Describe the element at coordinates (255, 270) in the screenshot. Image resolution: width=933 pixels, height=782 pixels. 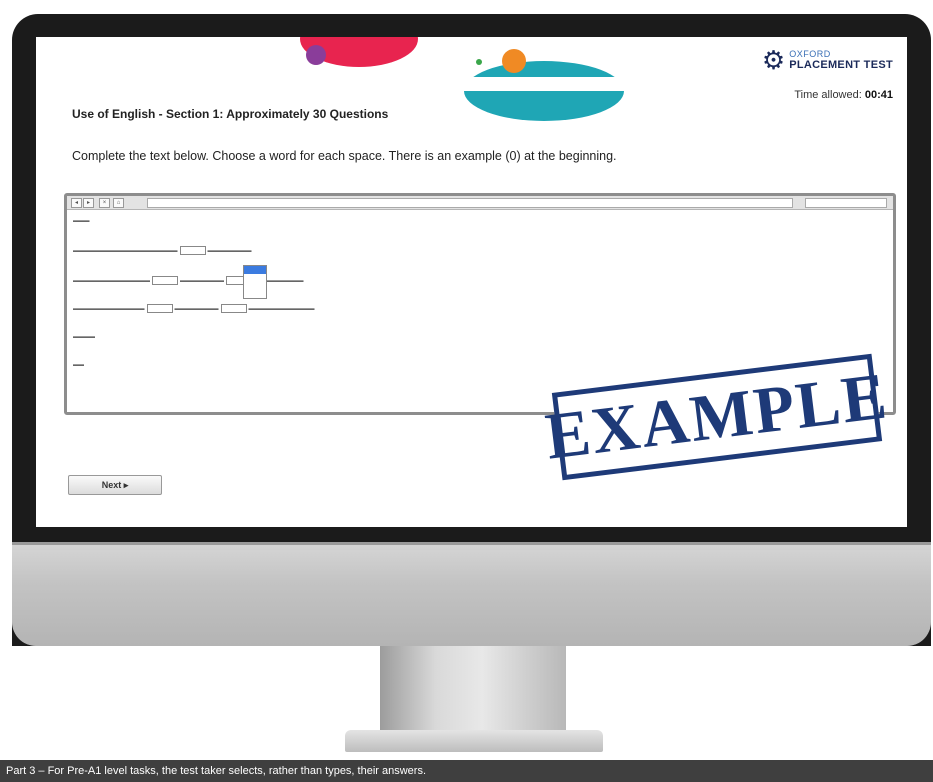
I see `dropdown-option-selected` at that location.